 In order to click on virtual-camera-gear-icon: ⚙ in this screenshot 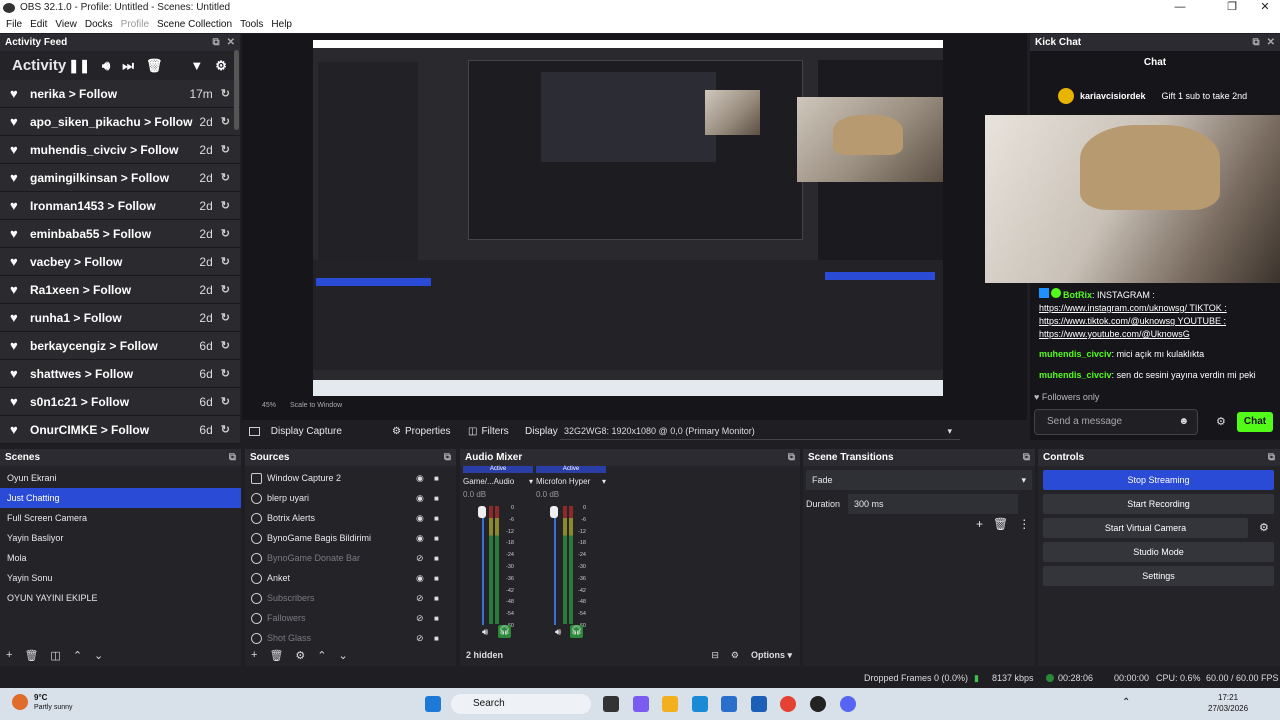, I will do `click(1264, 527)`.